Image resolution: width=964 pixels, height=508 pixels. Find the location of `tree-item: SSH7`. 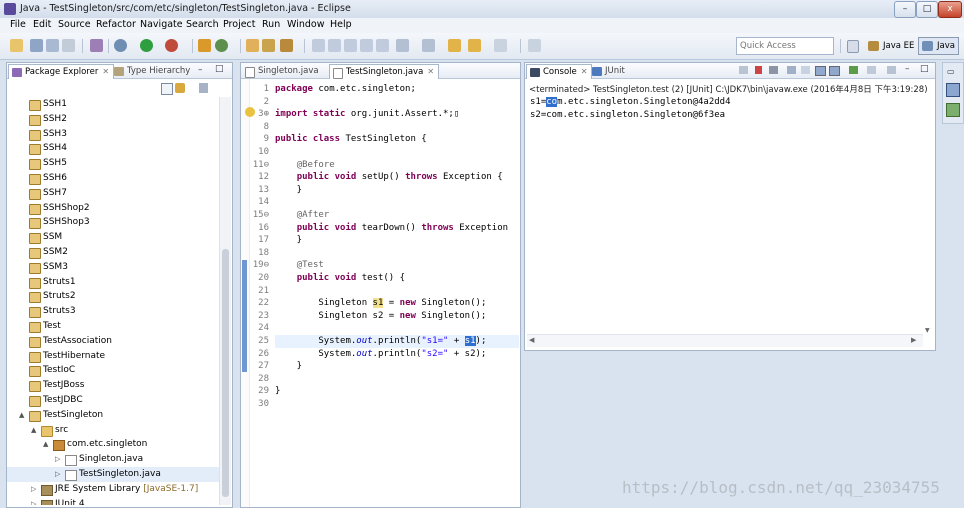

tree-item: SSH7 is located at coordinates (113, 193).